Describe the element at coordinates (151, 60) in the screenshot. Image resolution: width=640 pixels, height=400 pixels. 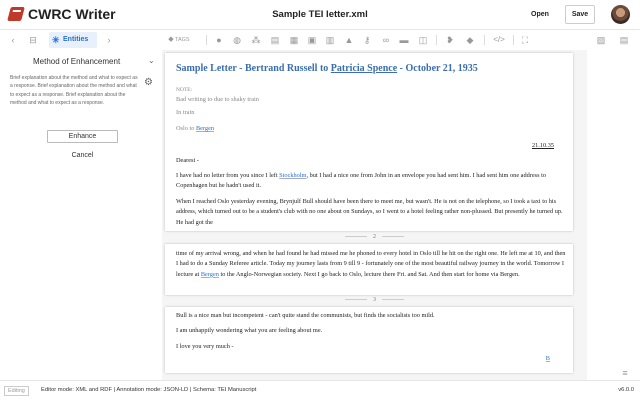
I see `chevron-down-icon: ⌄` at that location.